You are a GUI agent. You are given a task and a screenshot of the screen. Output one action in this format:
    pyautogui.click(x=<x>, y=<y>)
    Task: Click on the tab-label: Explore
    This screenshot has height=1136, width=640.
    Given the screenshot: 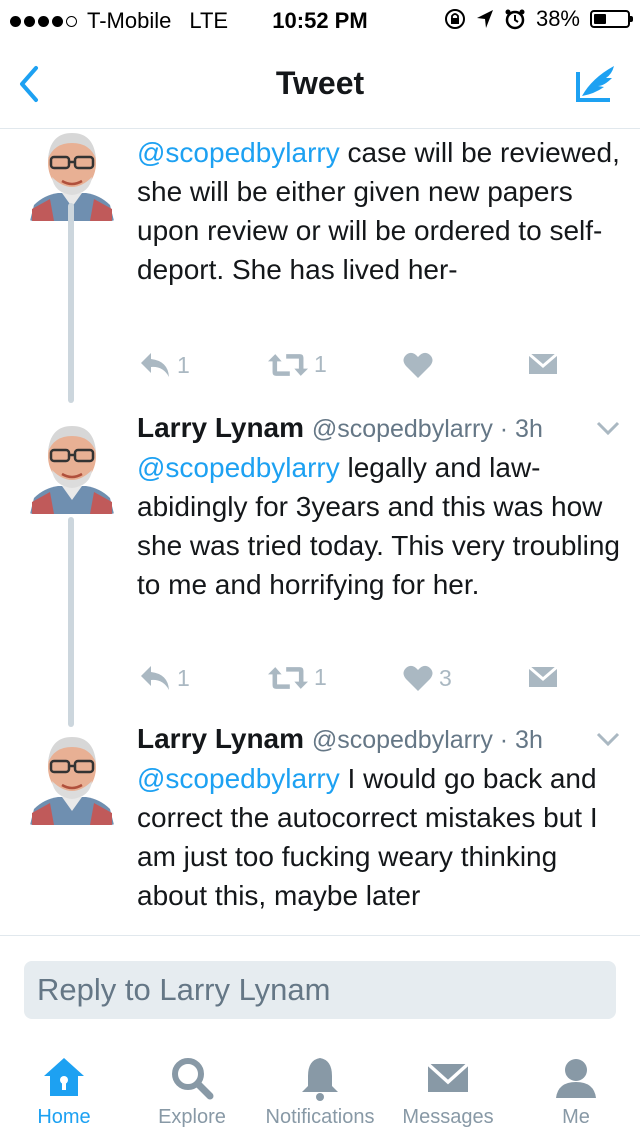 What is the action you would take?
    pyautogui.click(x=192, y=1117)
    